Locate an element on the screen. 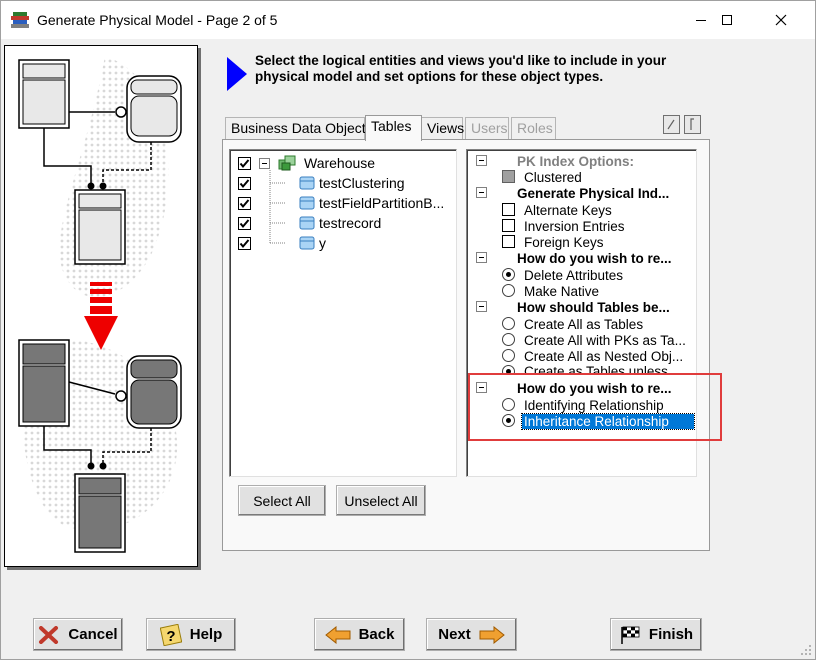  tree-item-label: testClustering is located at coordinates (362, 183).